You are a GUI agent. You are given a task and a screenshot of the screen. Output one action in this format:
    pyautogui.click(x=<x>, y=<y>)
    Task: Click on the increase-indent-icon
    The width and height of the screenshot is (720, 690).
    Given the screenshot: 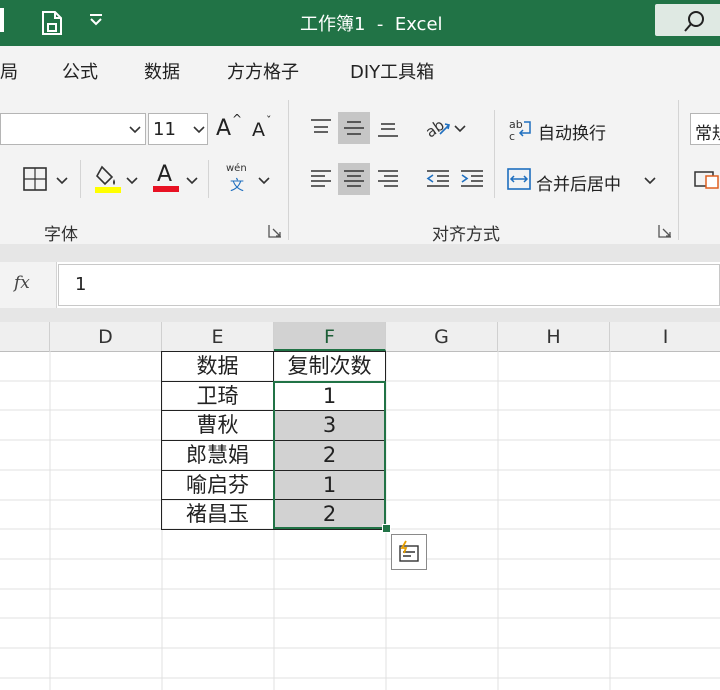 What is the action you would take?
    pyautogui.click(x=472, y=178)
    